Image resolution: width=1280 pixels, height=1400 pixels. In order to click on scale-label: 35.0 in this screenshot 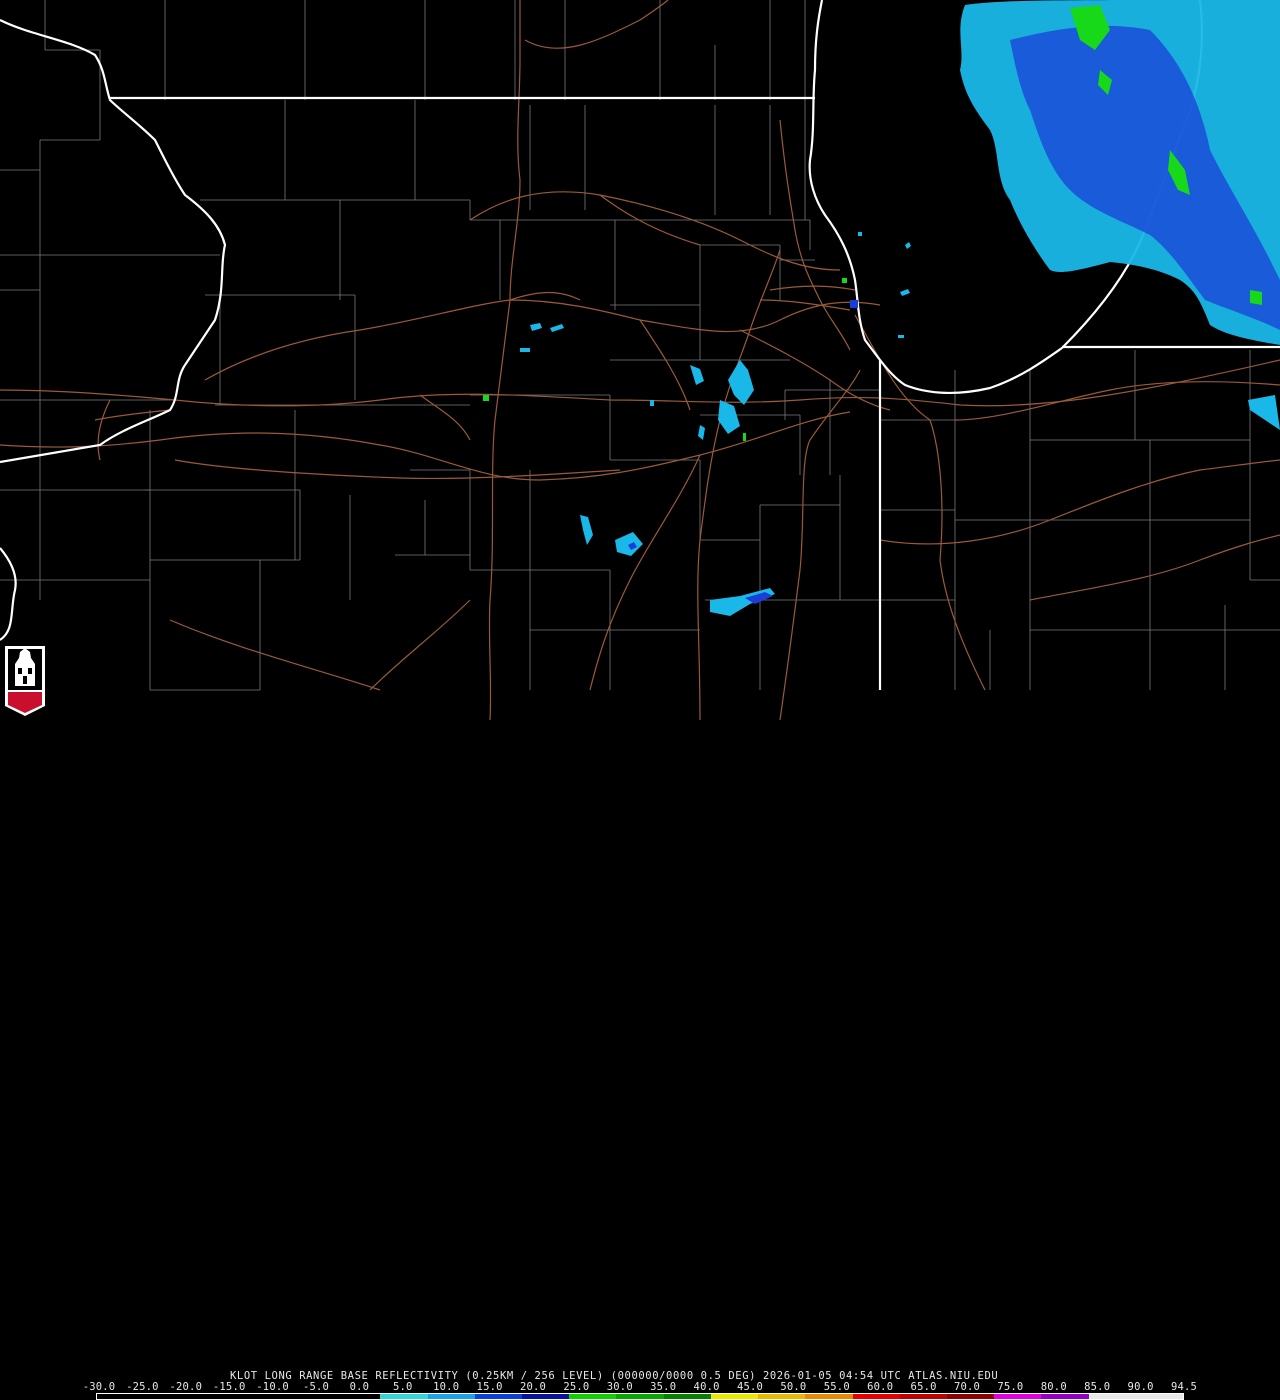, I will do `click(663, 1387)`.